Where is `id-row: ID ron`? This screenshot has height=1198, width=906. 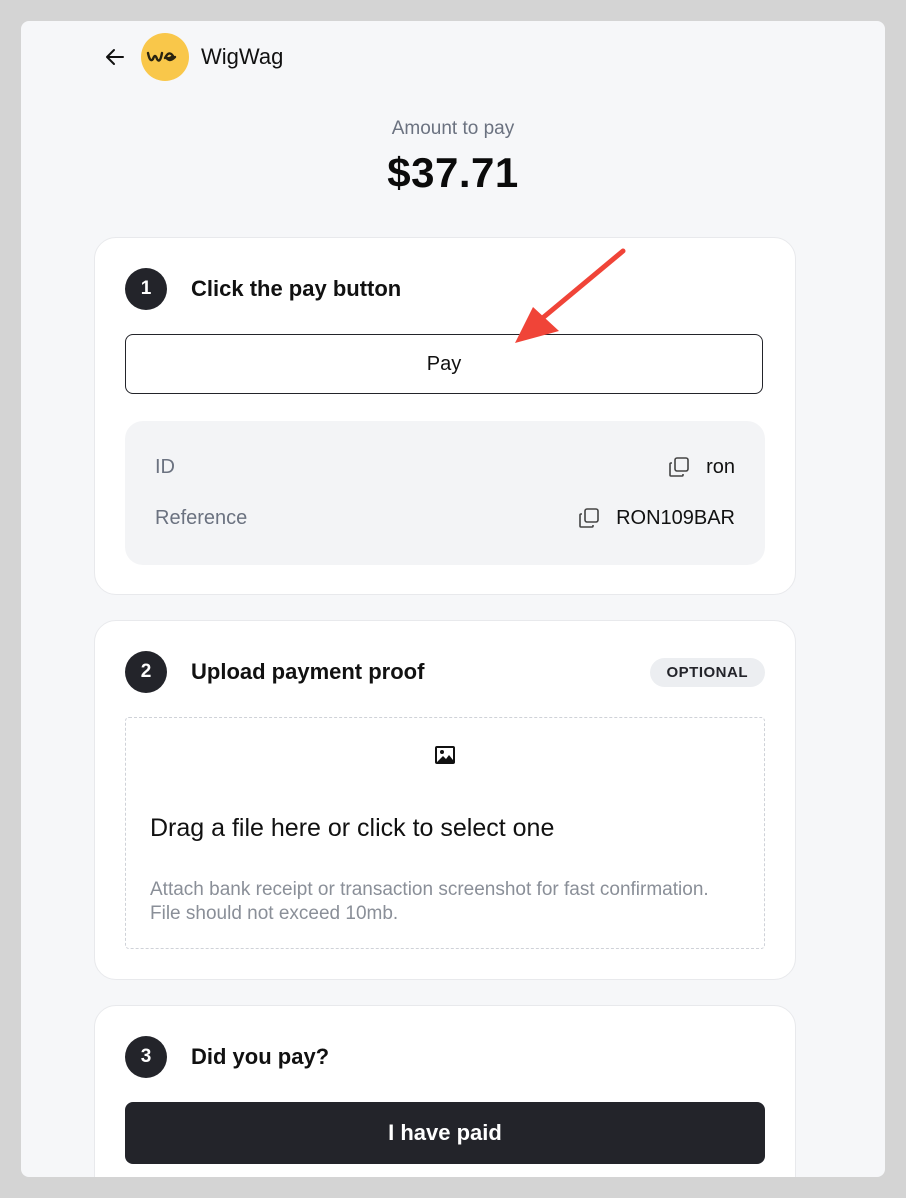 id-row: ID ron is located at coordinates (445, 467).